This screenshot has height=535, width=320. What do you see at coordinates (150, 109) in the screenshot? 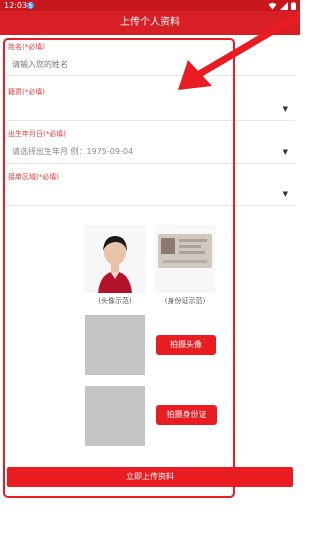
I see `origin-select: ▼` at bounding box center [150, 109].